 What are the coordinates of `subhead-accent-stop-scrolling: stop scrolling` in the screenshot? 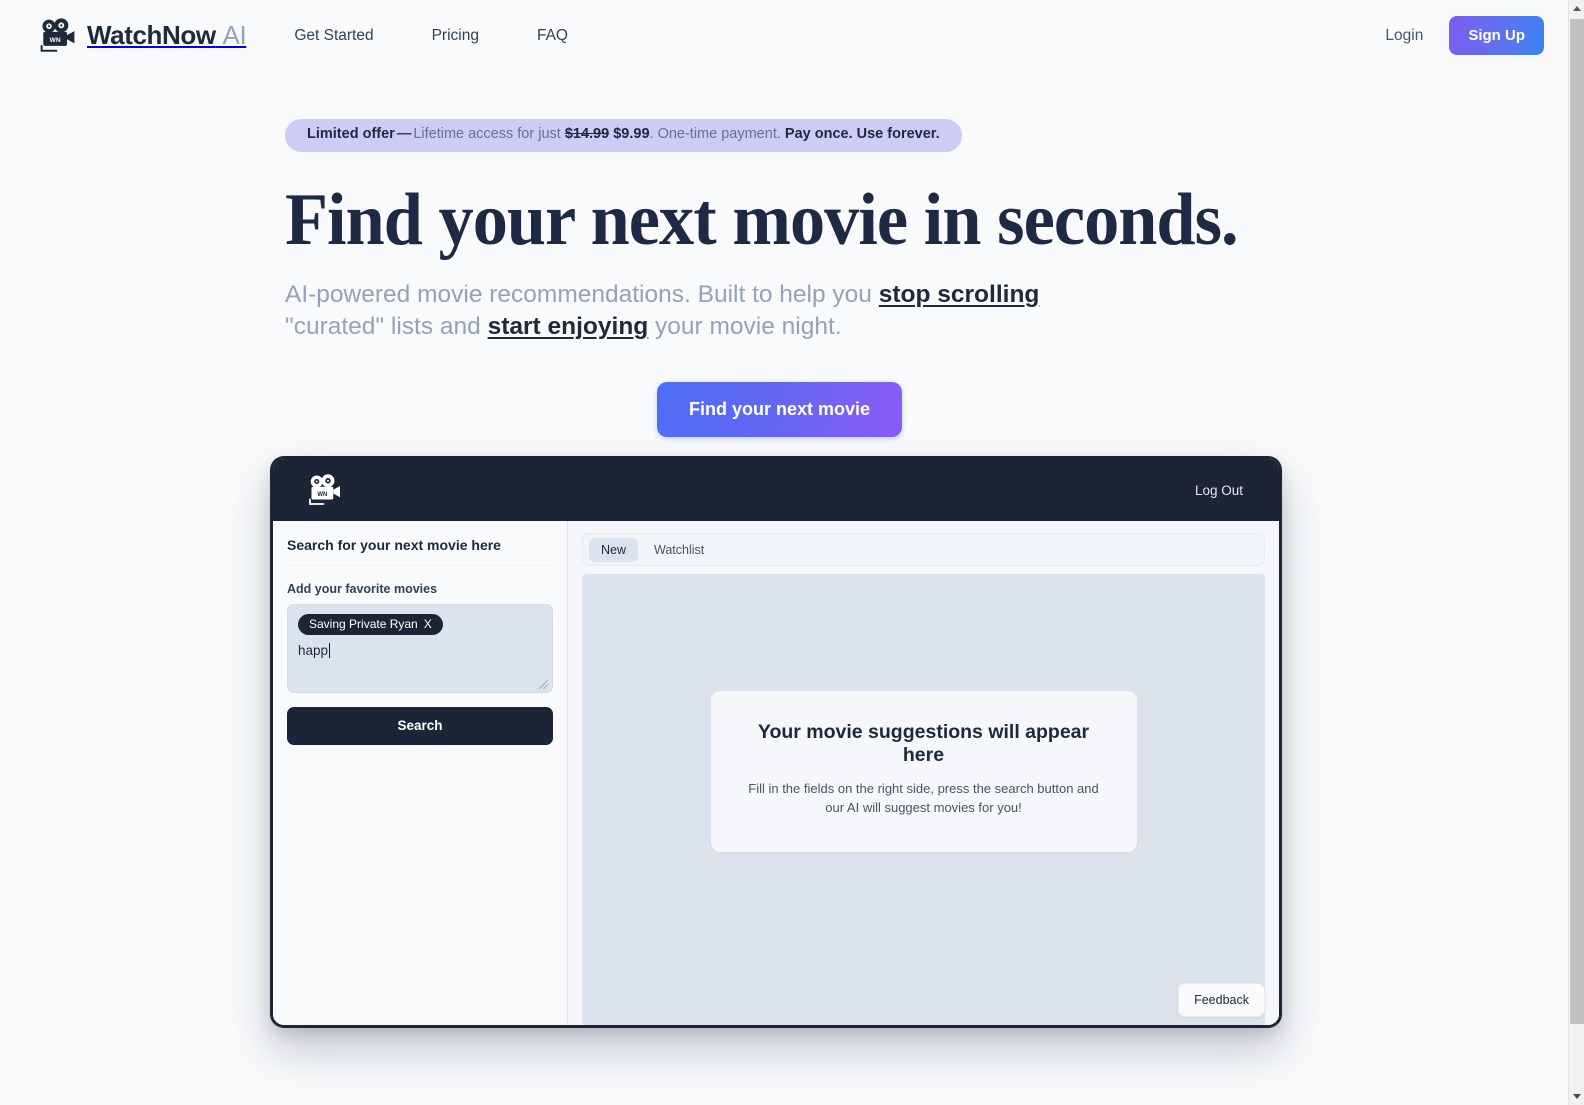 It's located at (959, 294).